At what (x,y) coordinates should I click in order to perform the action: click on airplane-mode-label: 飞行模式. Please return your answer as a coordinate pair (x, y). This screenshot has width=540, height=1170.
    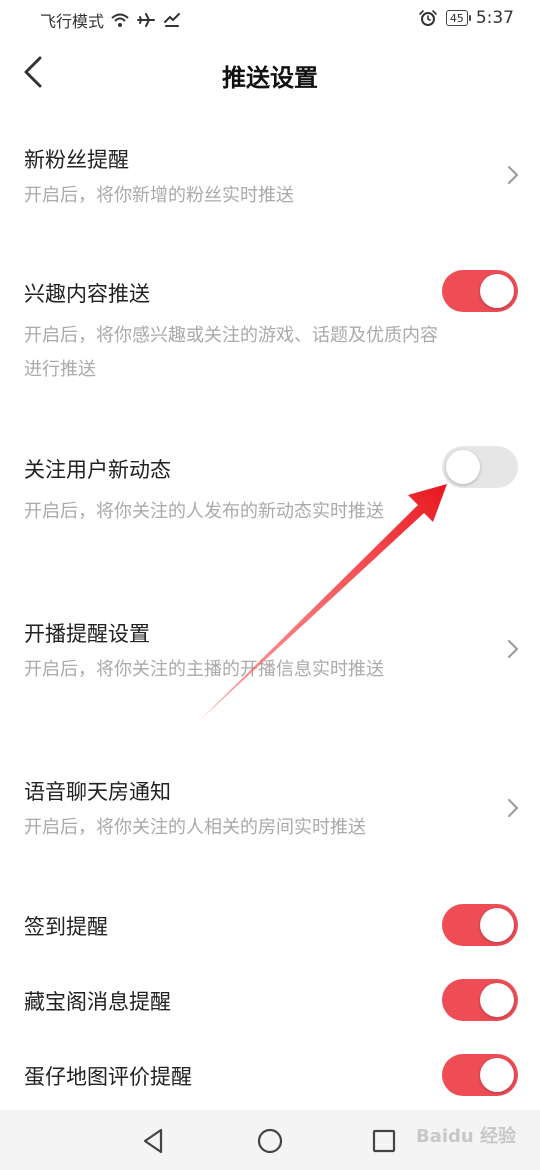
    Looking at the image, I should click on (72, 21).